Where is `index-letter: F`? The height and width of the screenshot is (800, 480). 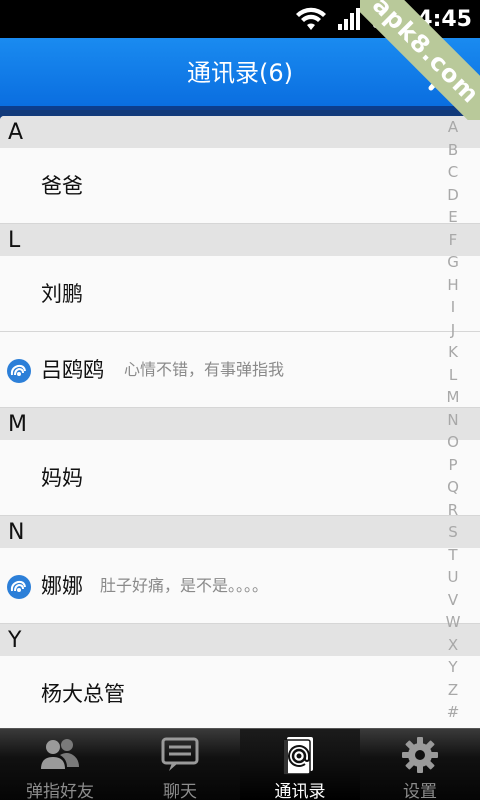
index-letter: F is located at coordinates (453, 240).